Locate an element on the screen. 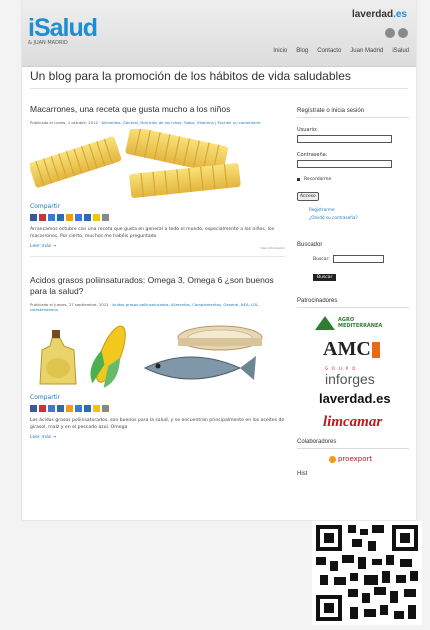 The width and height of the screenshot is (430, 630). laverdad-name: laverdad is located at coordinates (372, 14).